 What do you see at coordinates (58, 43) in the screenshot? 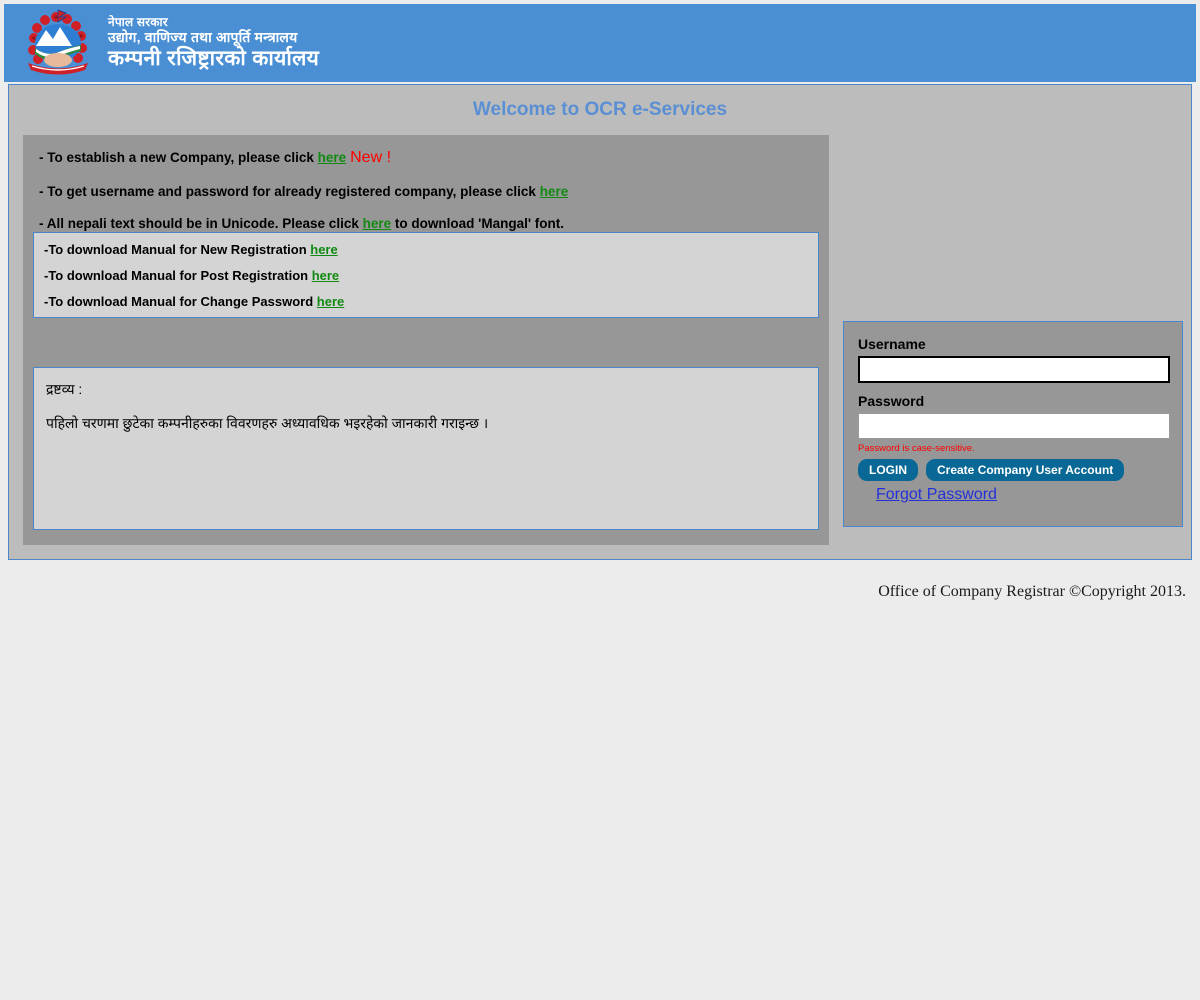
I see `nepal-government-emblem-icon` at bounding box center [58, 43].